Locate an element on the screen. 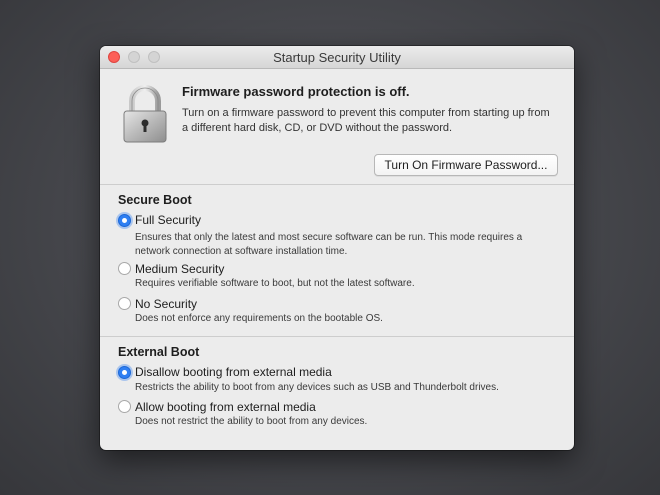  window-title: Startup Security Utility is located at coordinates (337, 57).